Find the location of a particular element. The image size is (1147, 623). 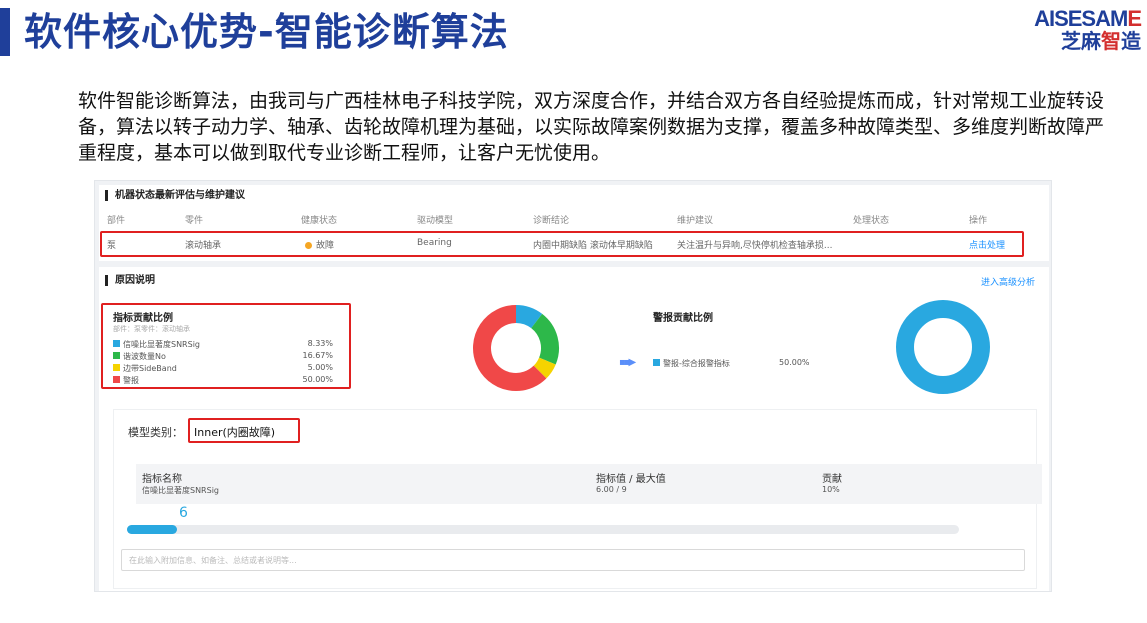

col-metric-value: 指标值 / 最大值 is located at coordinates (631, 479).